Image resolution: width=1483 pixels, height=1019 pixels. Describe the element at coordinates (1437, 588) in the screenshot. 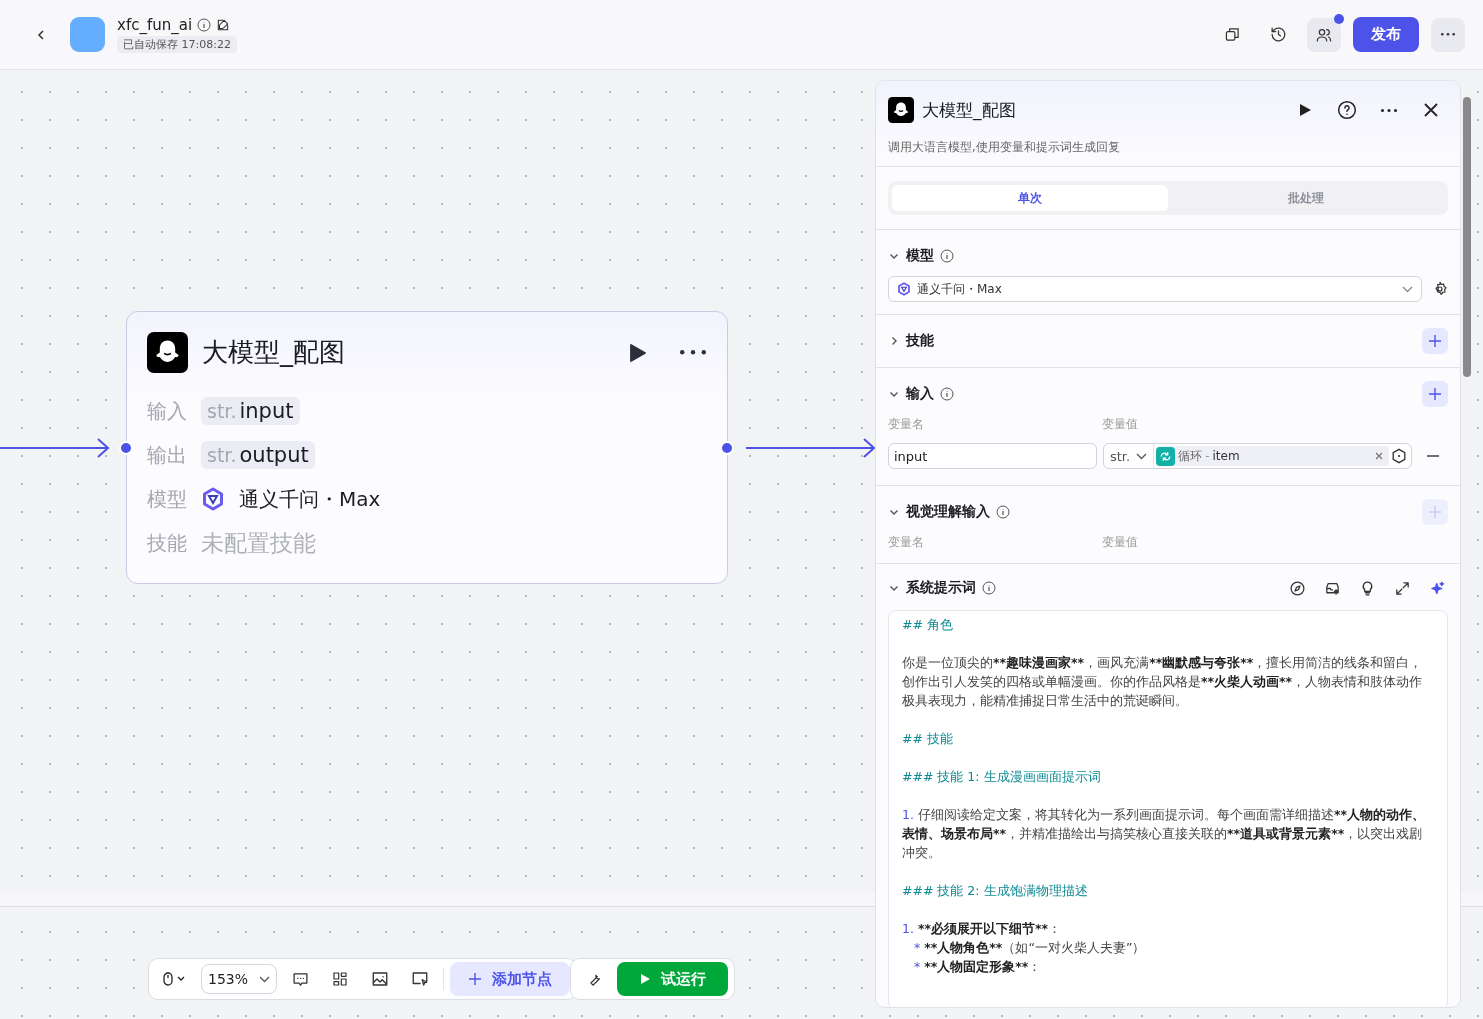

I see `sparkle-icon` at that location.